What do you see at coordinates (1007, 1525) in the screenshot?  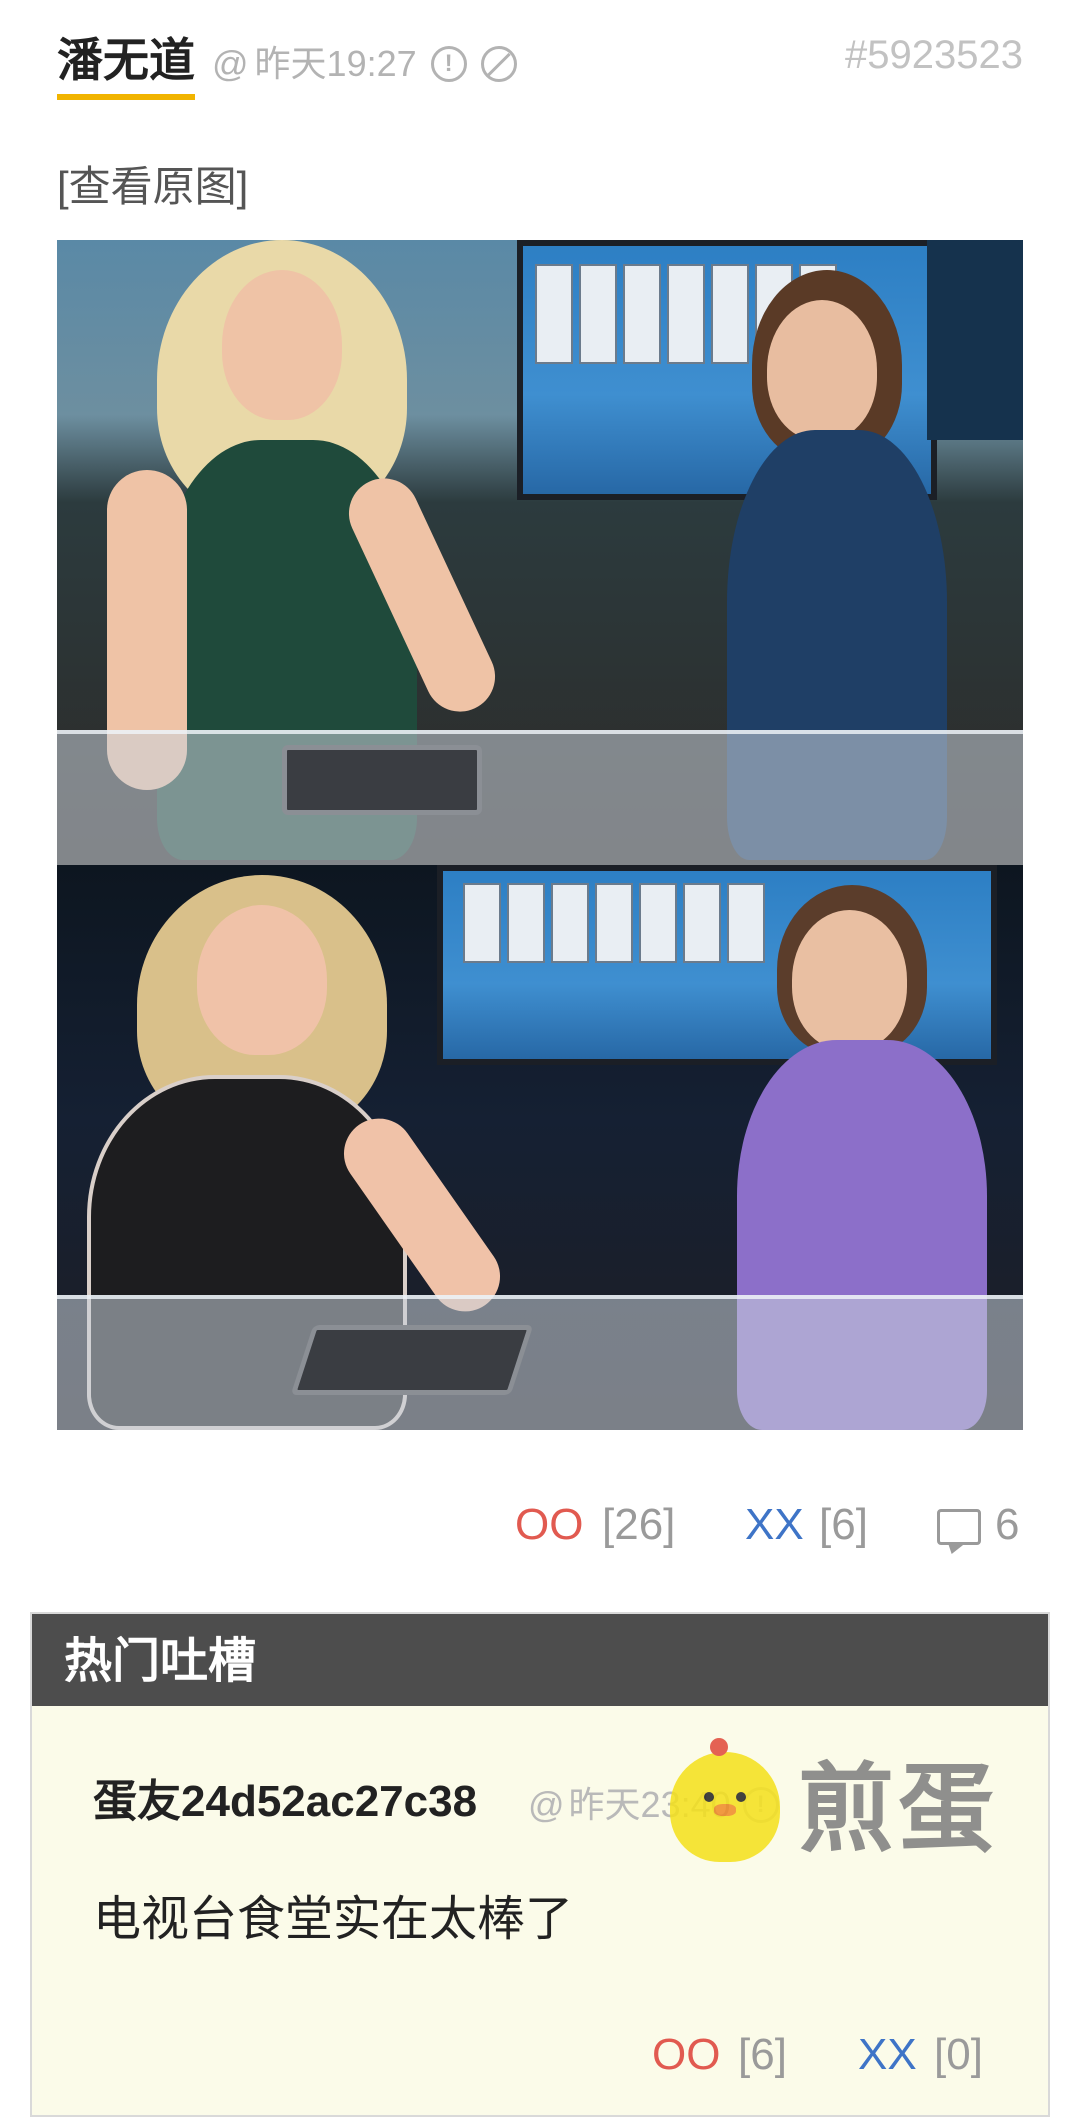 I see `comments-count: 6` at bounding box center [1007, 1525].